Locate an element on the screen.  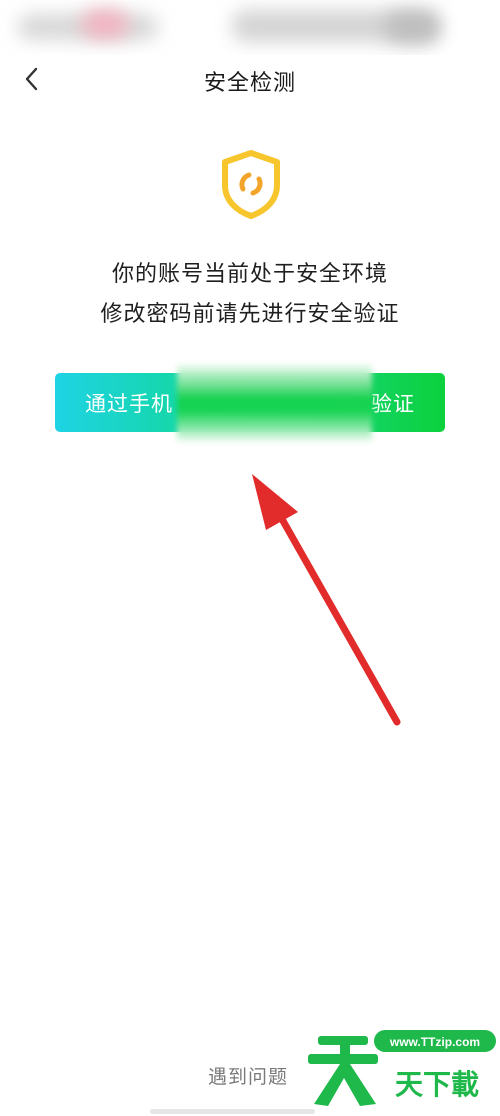
watermark-url: www.TTzip.com is located at coordinates (434, 1042).